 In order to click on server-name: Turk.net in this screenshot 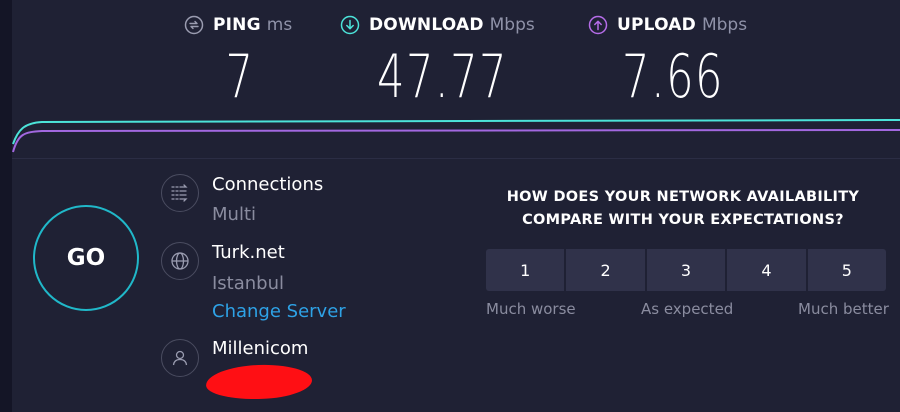, I will do `click(248, 252)`.